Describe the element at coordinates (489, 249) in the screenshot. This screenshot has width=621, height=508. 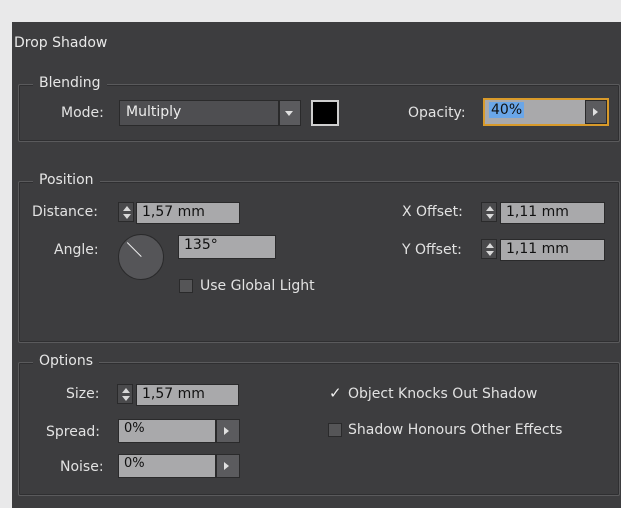
I see `y-offset-stepper` at that location.